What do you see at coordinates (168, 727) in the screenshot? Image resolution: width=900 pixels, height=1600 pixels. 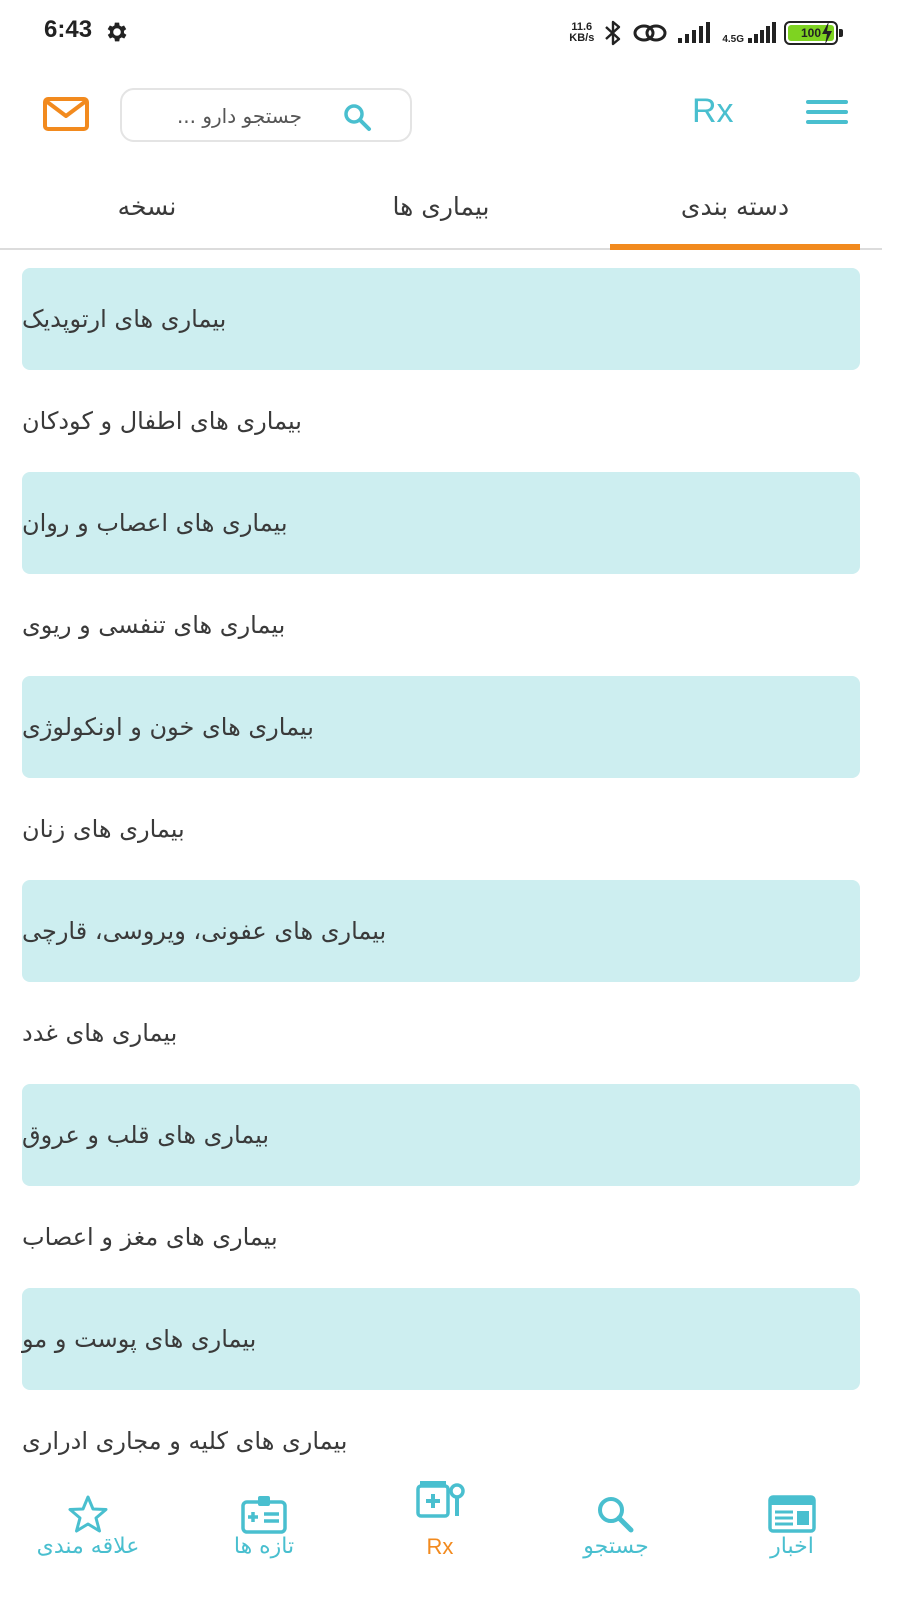 I see `list-item-label: بیماری های خون و اونکولوژی` at bounding box center [168, 727].